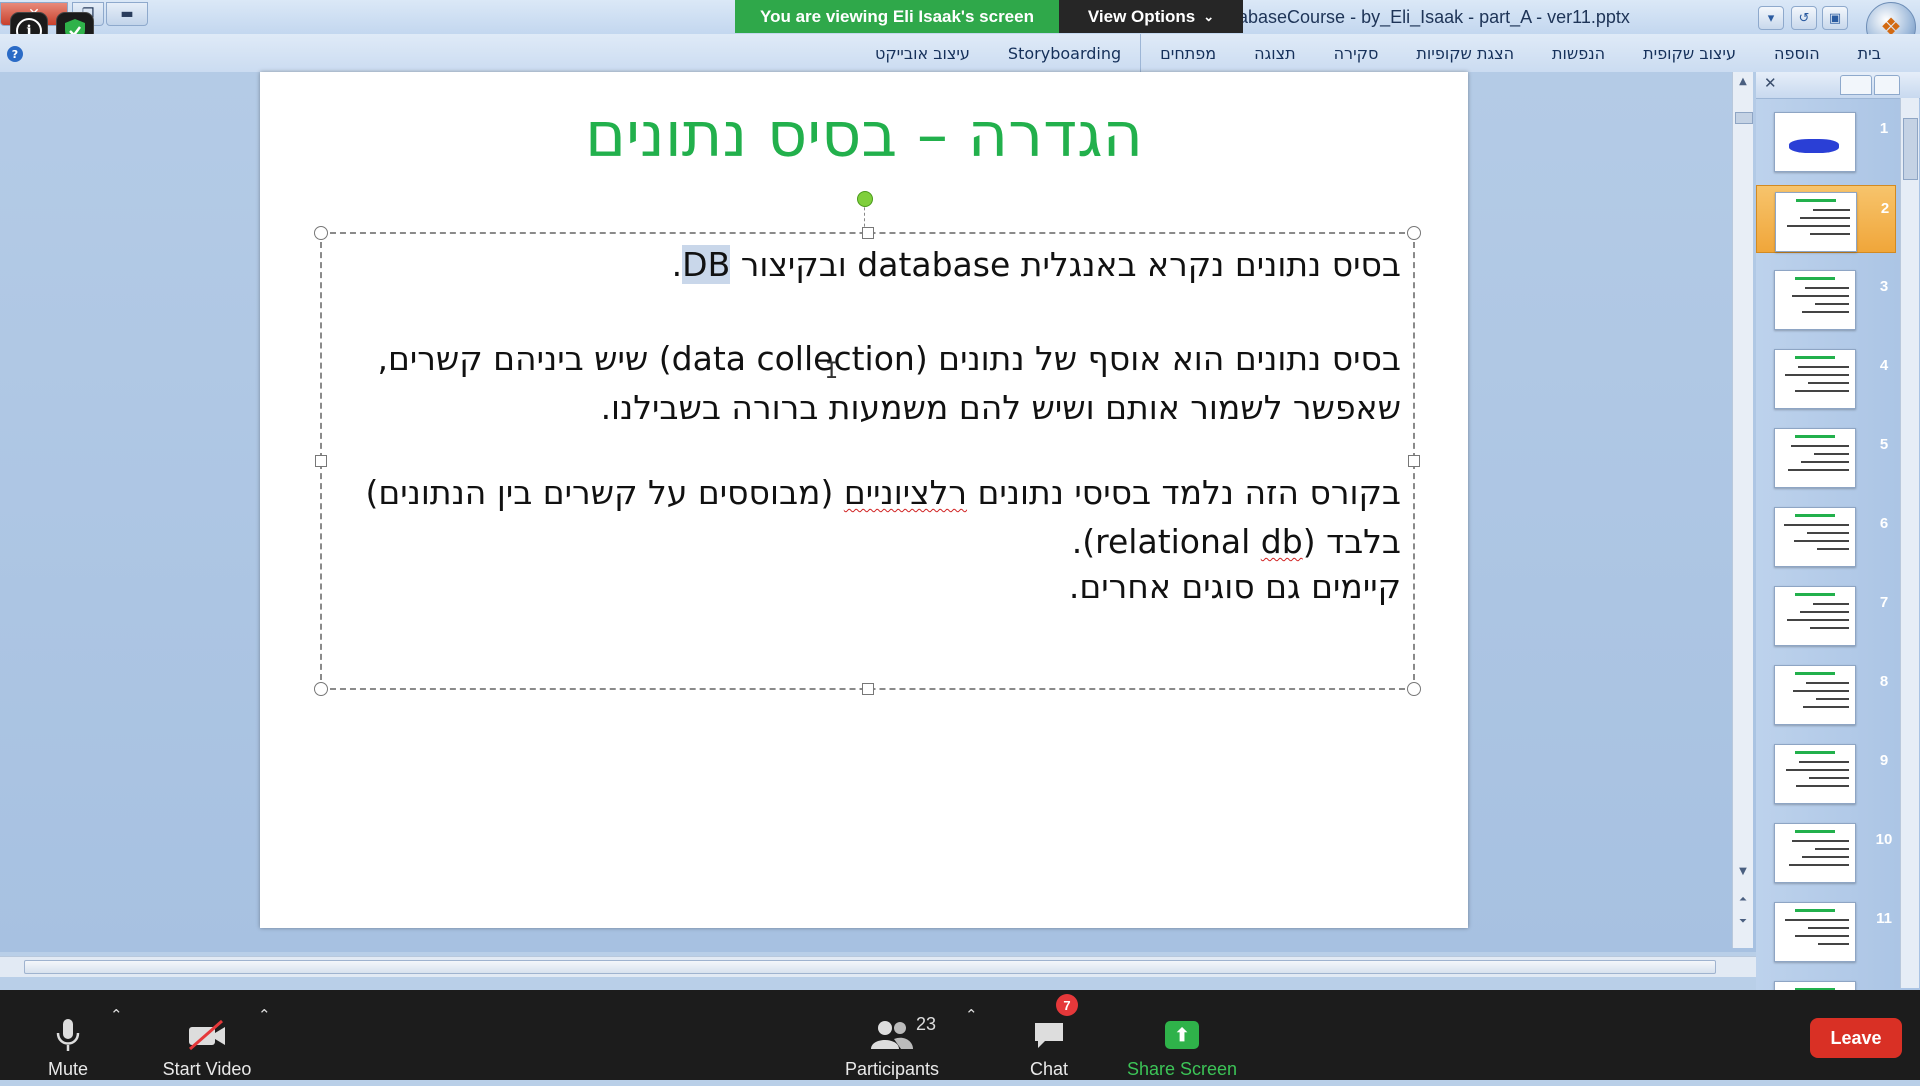 Image resolution: width=1920 pixels, height=1086 pixels. Describe the element at coordinates (1356, 53) in the screenshot. I see `tab-review: סקירה` at that location.